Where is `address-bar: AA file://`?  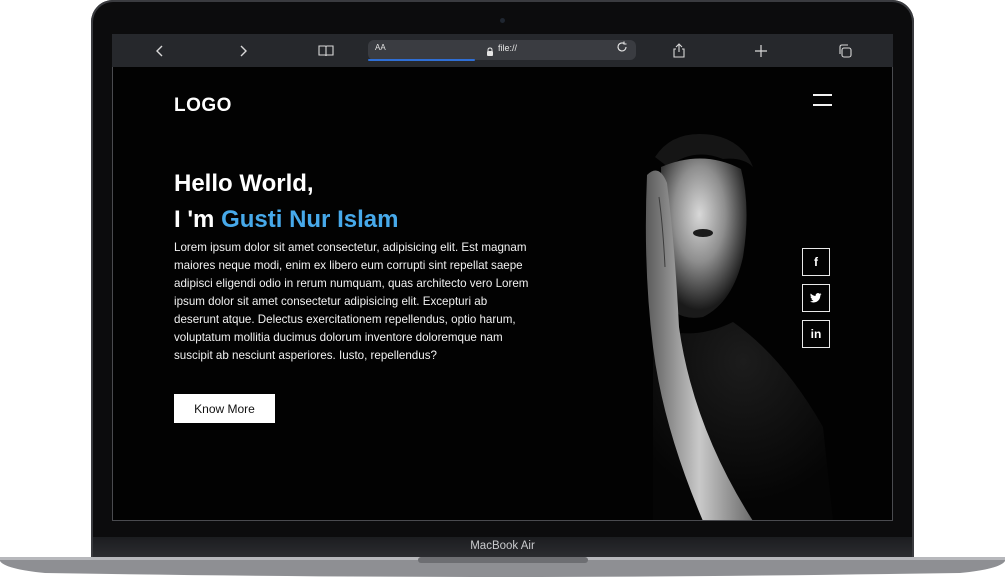 address-bar: AA file:// is located at coordinates (502, 50).